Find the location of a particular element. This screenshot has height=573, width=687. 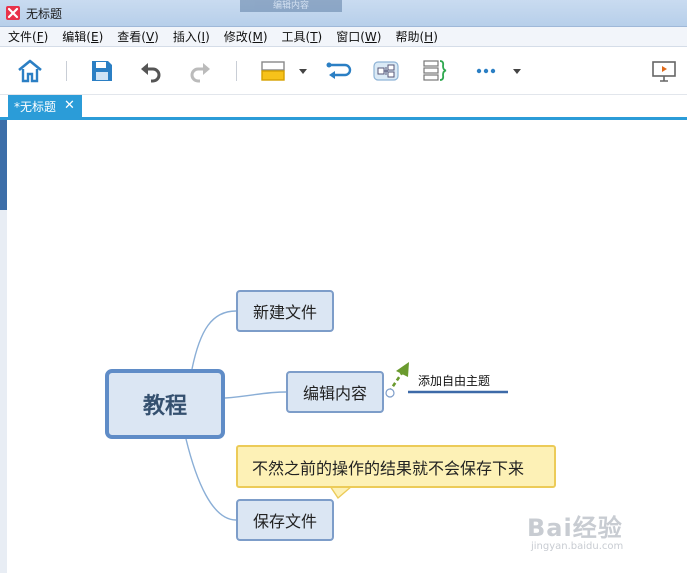

tab-untitled: *无标题 ✕ is located at coordinates (45, 106).